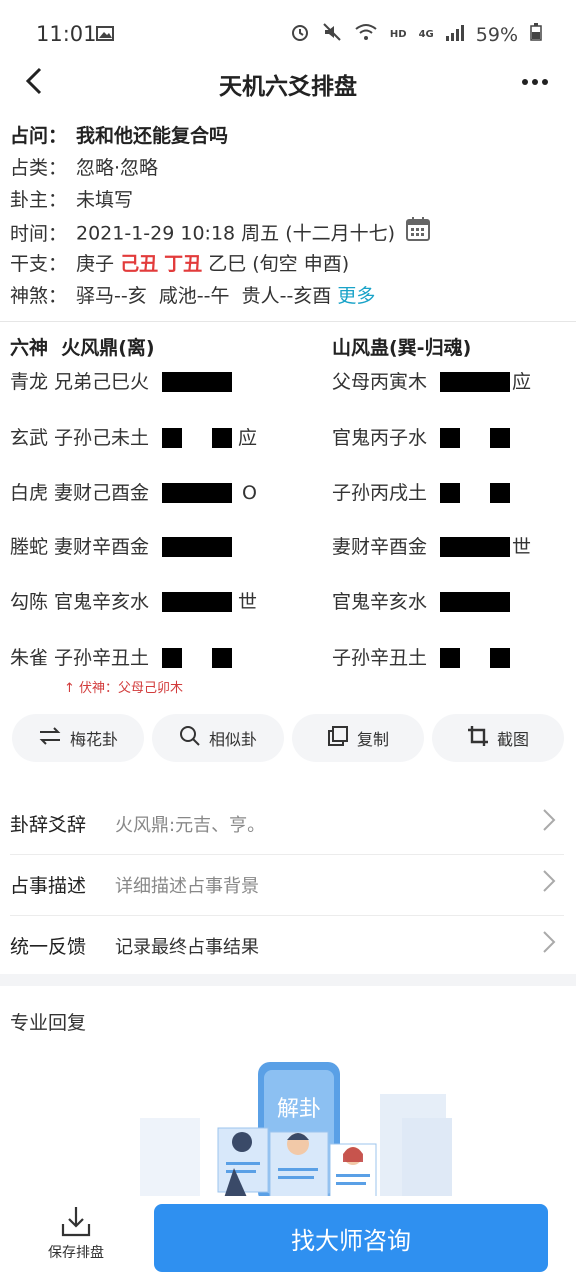 The width and height of the screenshot is (576, 1280). I want to click on ganzhi-day: 丁丑, so click(183, 264).